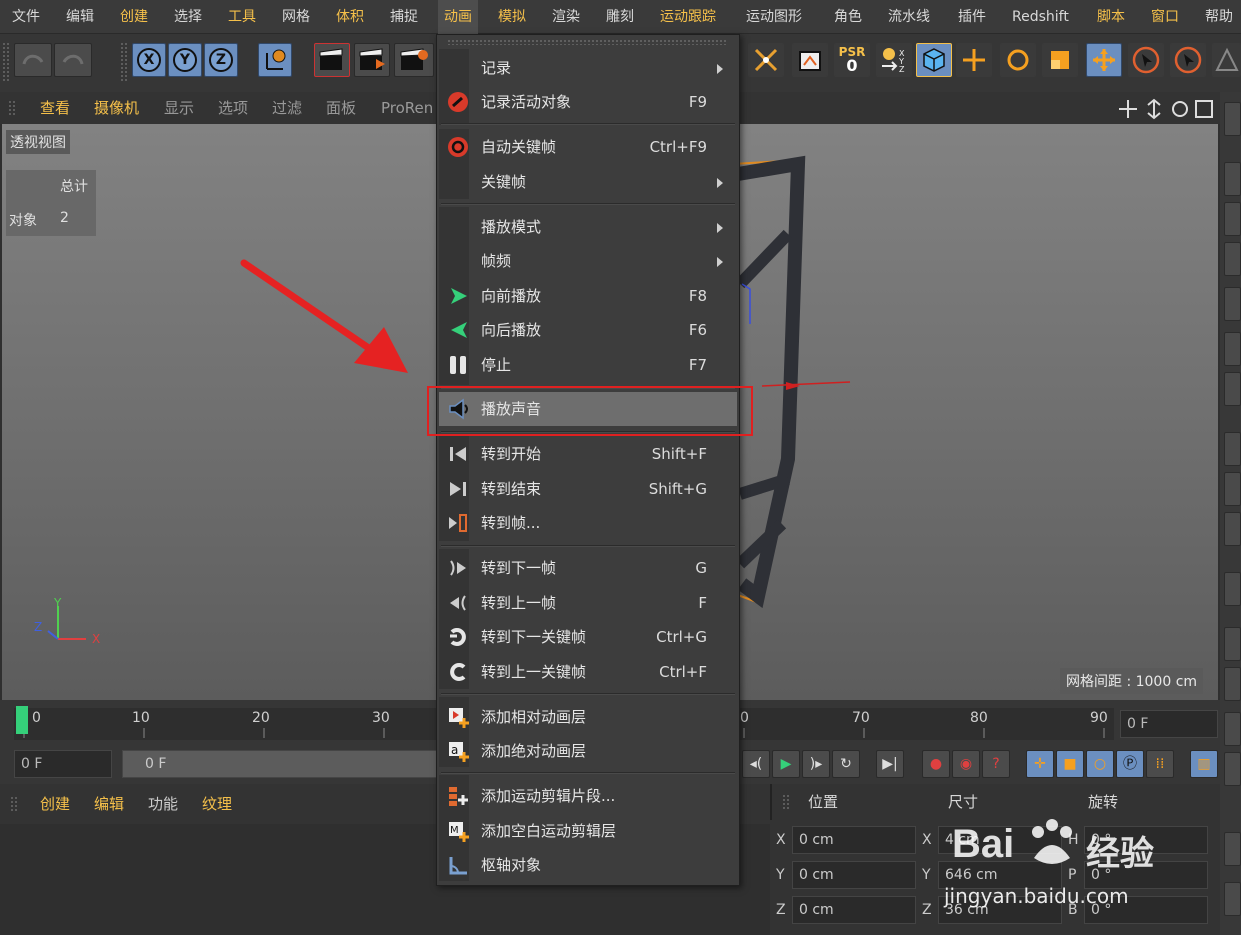 The image size is (1241, 935). I want to click on redo-button, so click(73, 60).